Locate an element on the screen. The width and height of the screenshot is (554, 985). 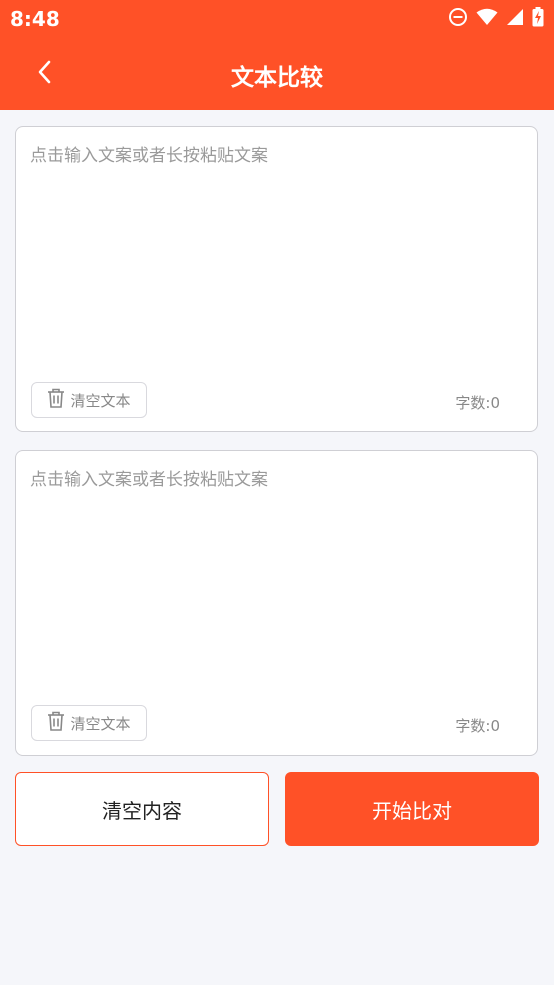
page-title: 文本比较 is located at coordinates (277, 78).